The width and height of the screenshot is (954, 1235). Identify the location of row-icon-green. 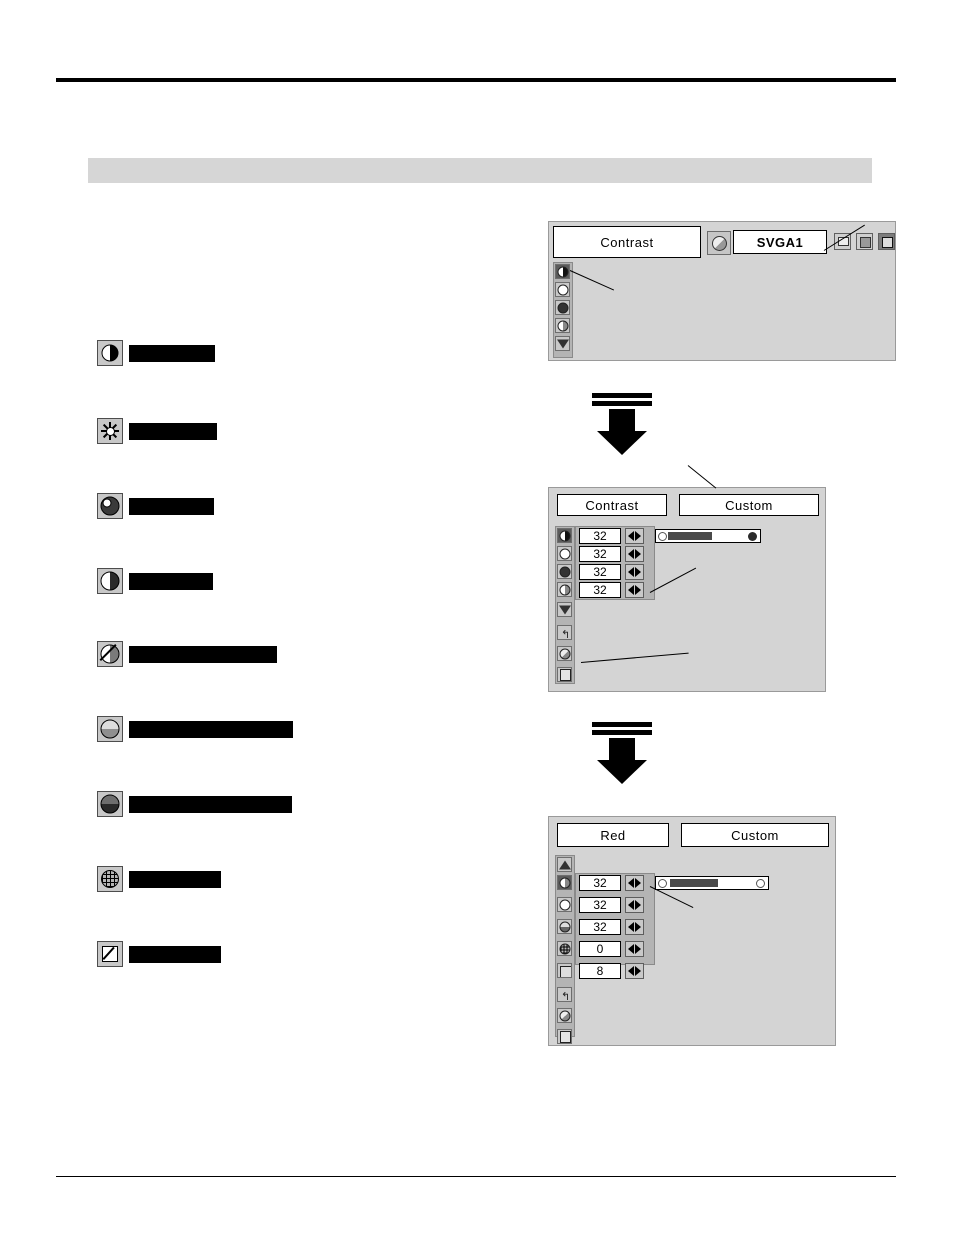
(564, 904).